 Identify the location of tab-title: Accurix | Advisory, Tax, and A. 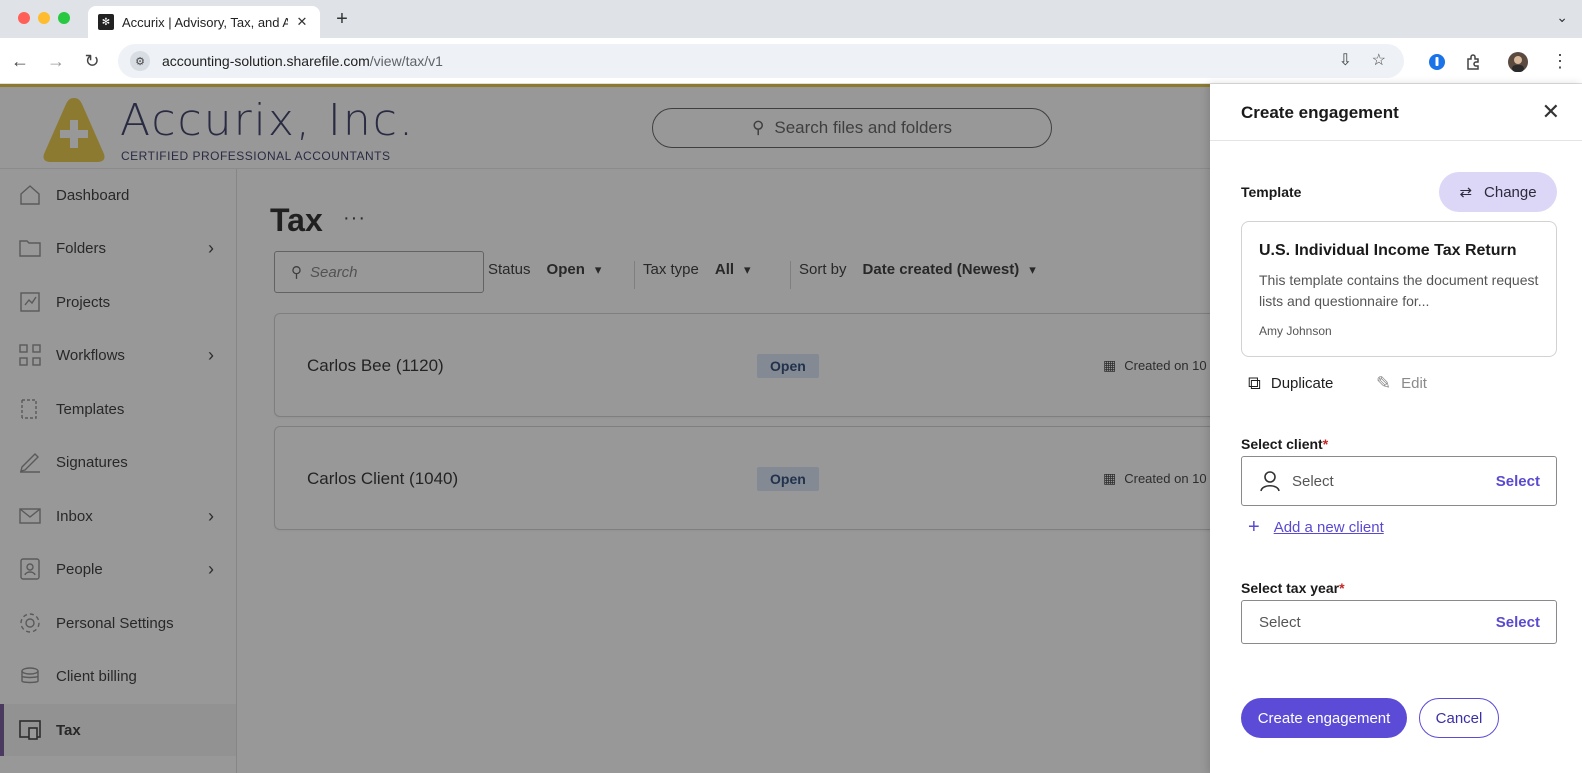
(205, 22).